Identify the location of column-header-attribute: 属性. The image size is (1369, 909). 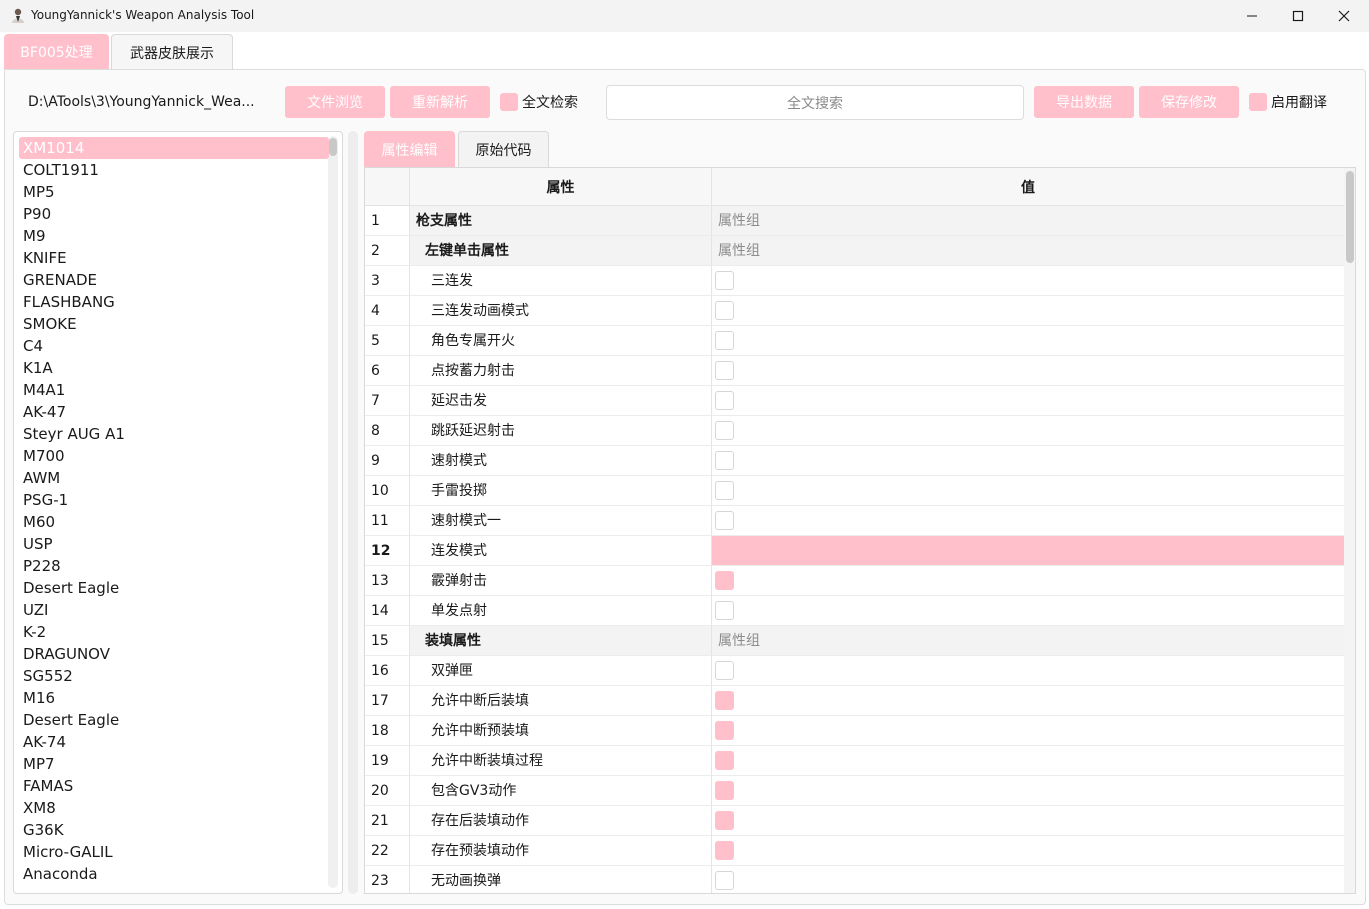
(561, 187).